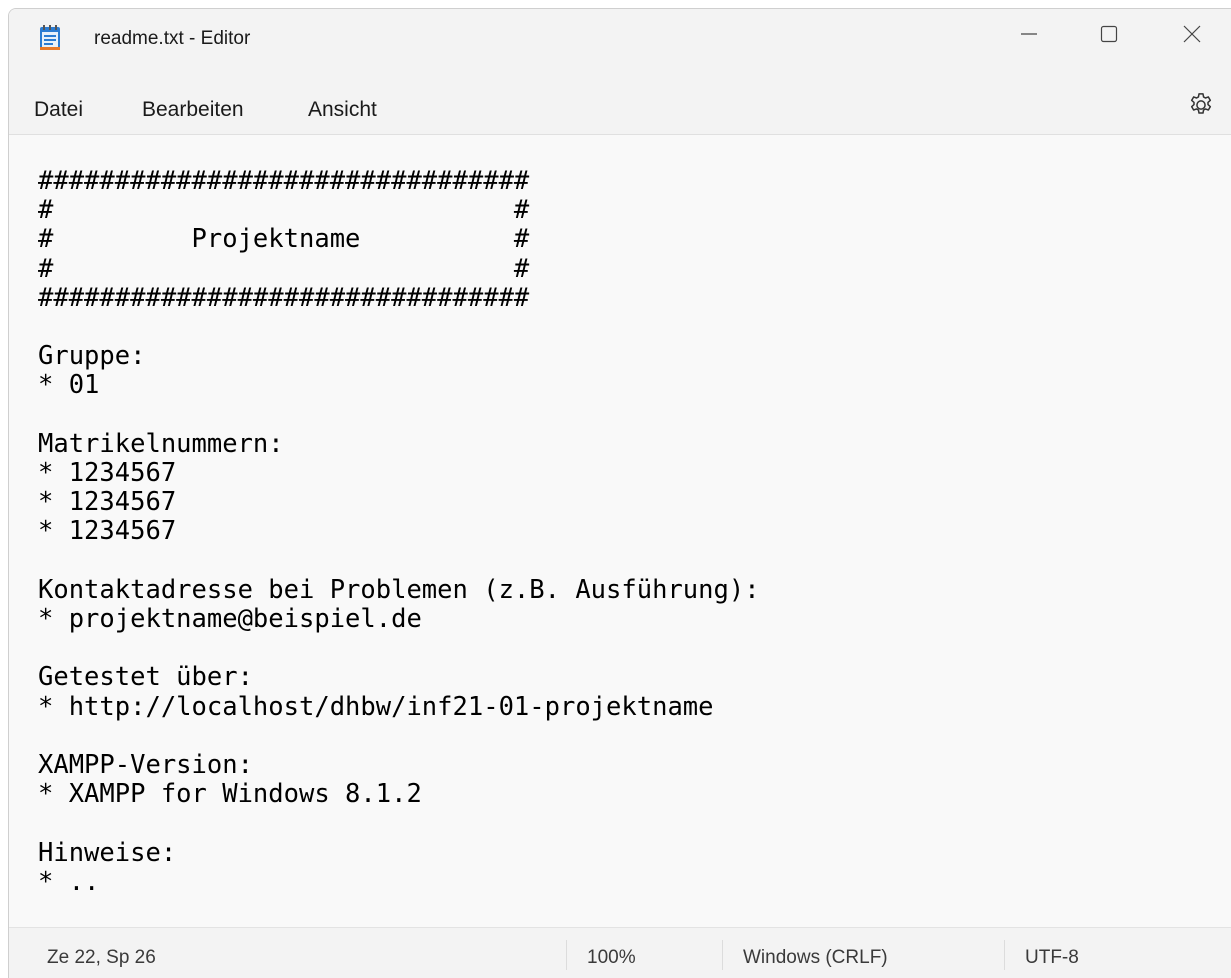  What do you see at coordinates (58, 110) in the screenshot?
I see `menu-datei: Datei` at bounding box center [58, 110].